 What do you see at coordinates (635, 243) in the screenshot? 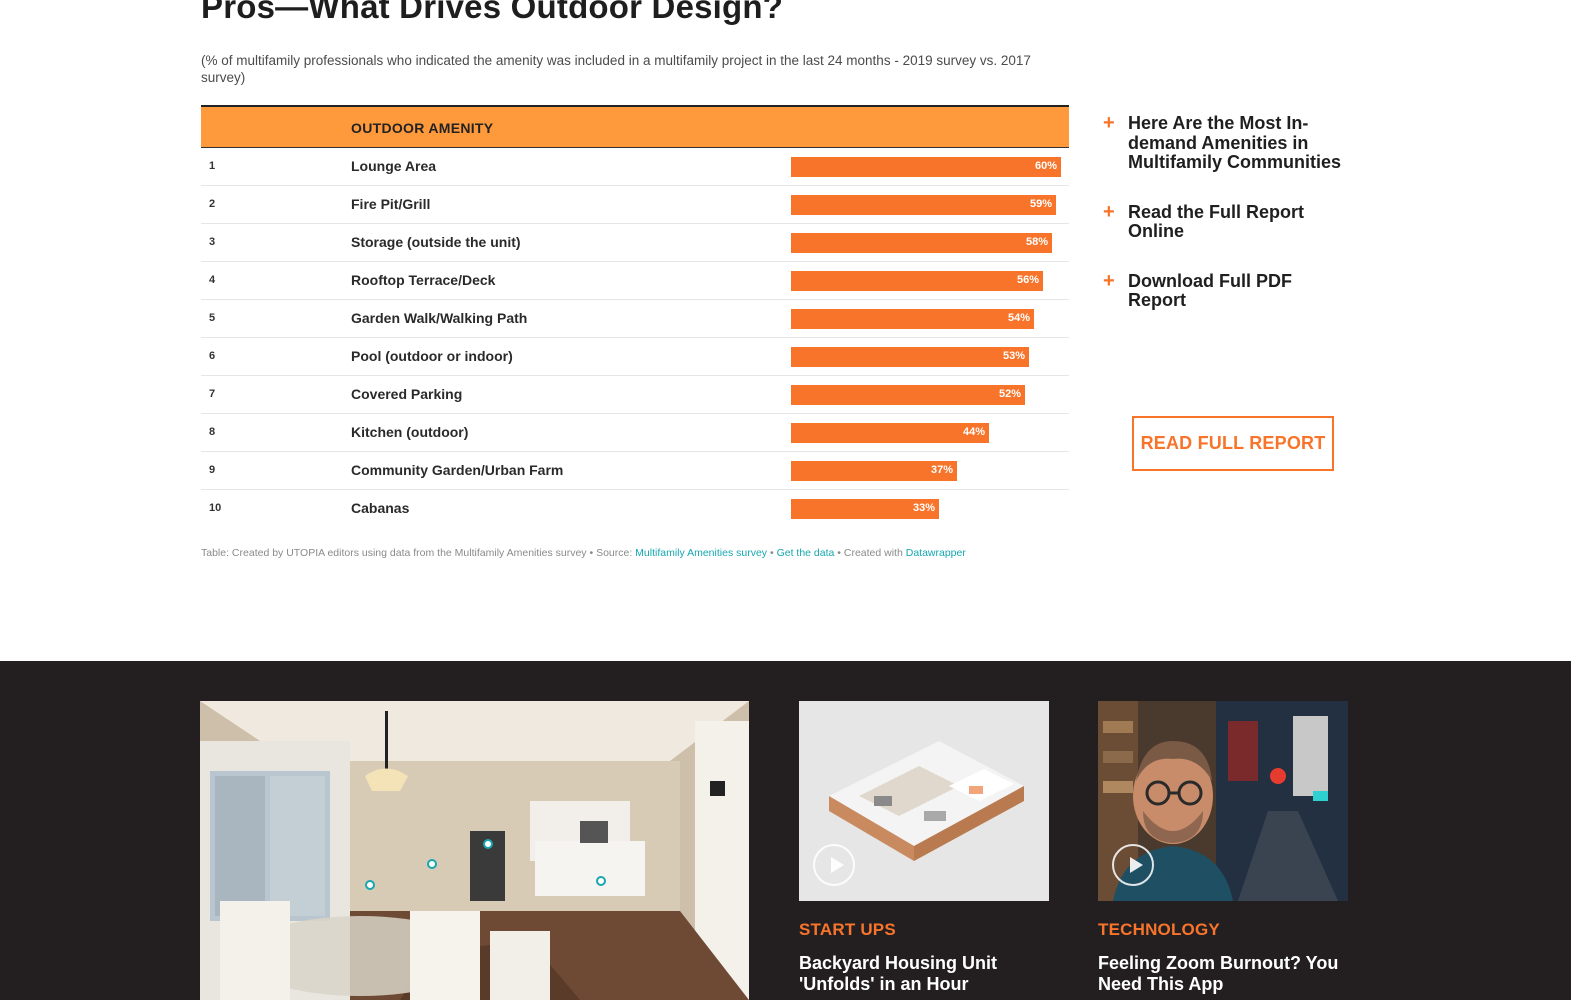
I see `table-row: 3 Storage (outside the unit) 58%` at bounding box center [635, 243].